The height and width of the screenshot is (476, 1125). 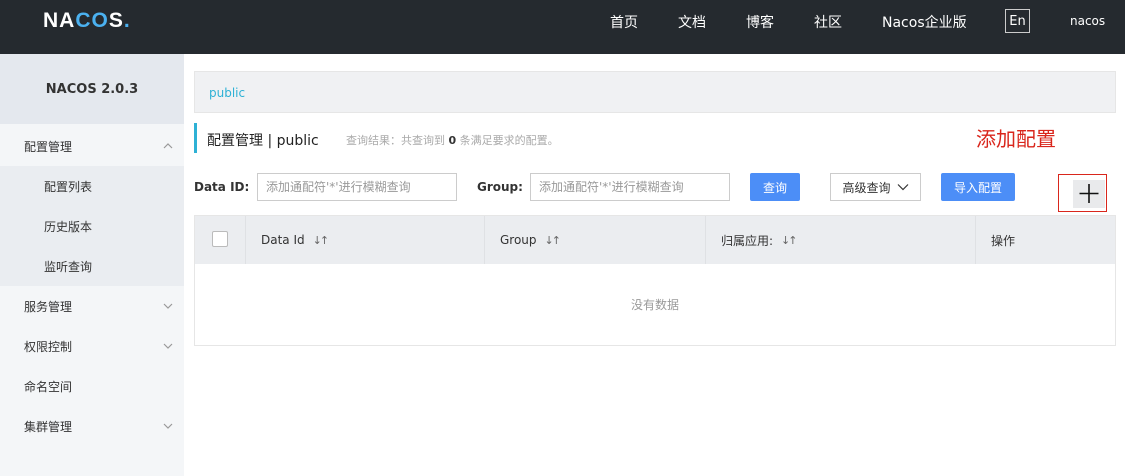 I want to click on sidebar-item-label: 命名空间, so click(x=48, y=386).